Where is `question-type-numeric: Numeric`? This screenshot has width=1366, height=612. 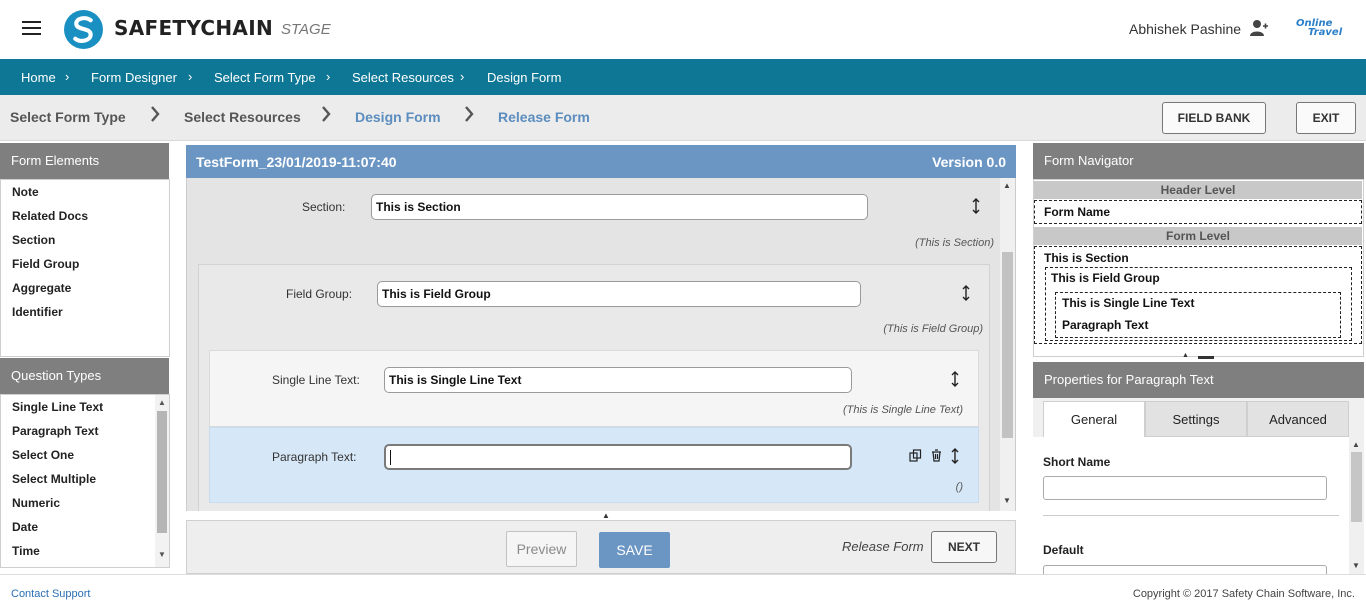
question-type-numeric: Numeric is located at coordinates (36, 503).